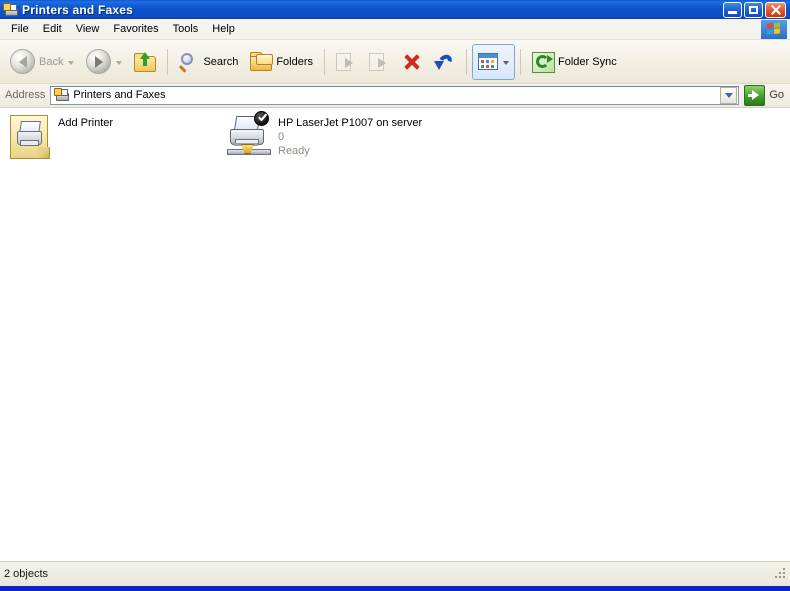 The image size is (790, 591). I want to click on menu-bar: File Edit View Favorites Tools Help, so click(395, 29).